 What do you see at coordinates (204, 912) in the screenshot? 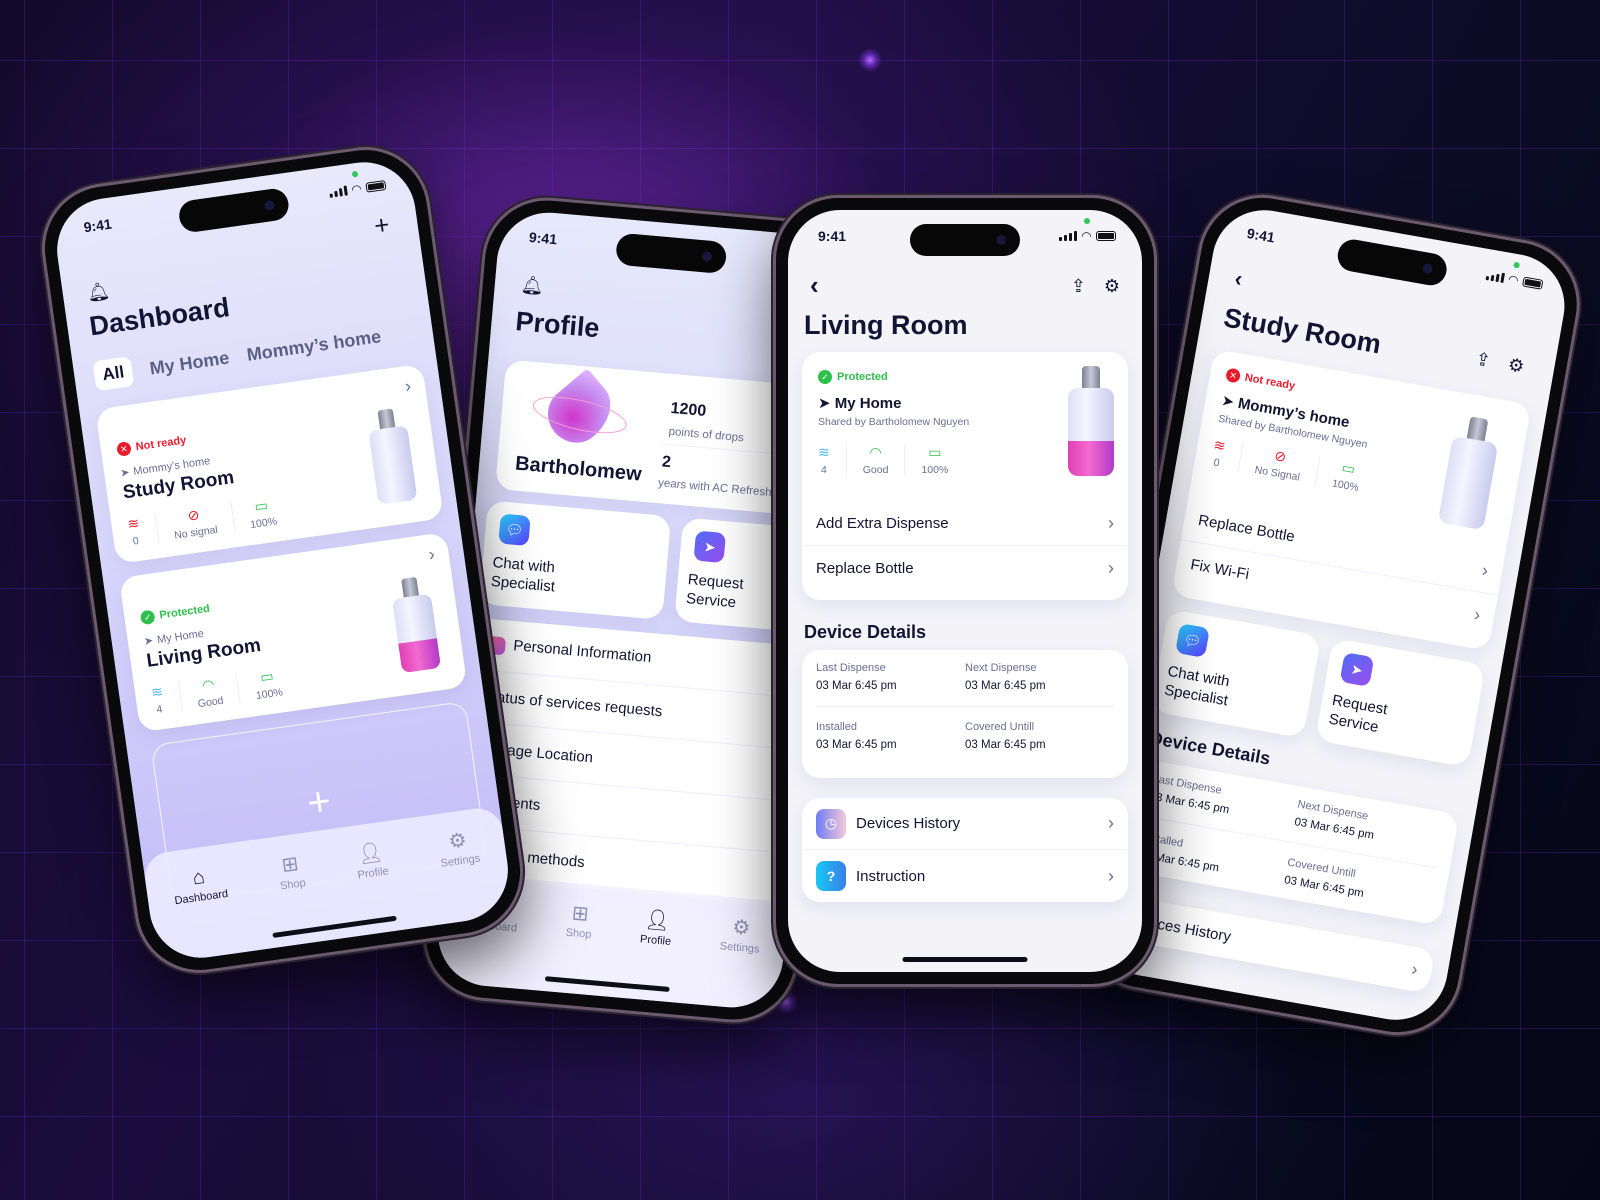
I see `tab-dashboard: ⌂Dashboard` at bounding box center [204, 912].